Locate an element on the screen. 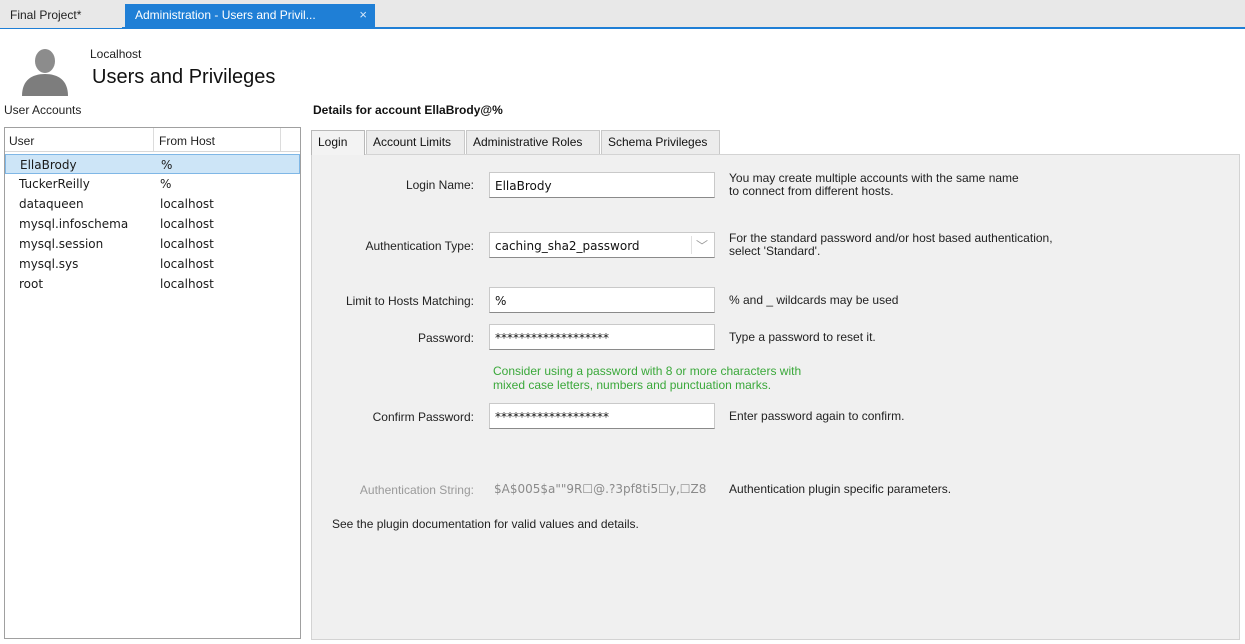 The image size is (1245, 644). login-name-label: Login Name: is located at coordinates (439, 185).